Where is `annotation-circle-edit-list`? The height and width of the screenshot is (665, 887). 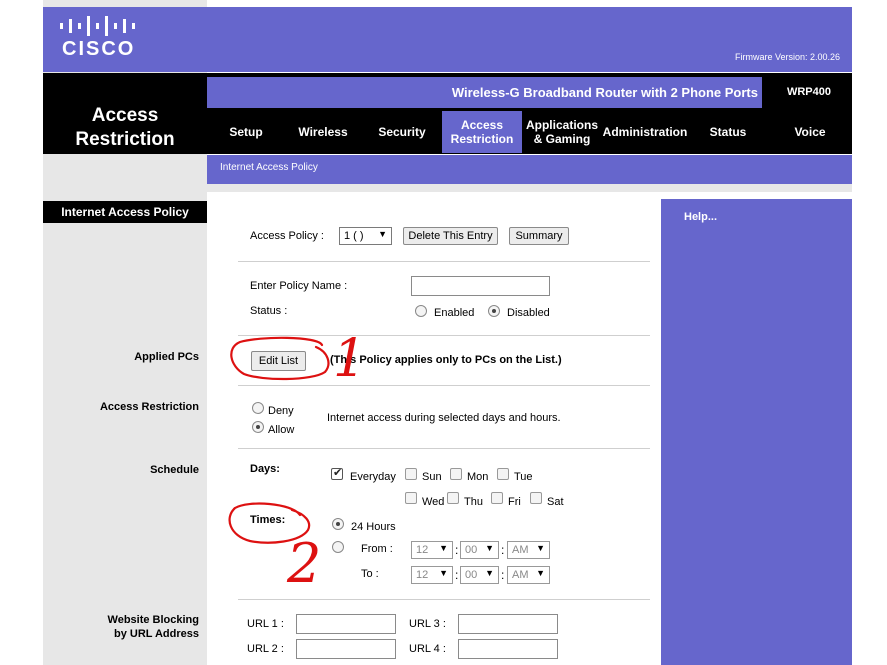 annotation-circle-edit-list is located at coordinates (280, 358).